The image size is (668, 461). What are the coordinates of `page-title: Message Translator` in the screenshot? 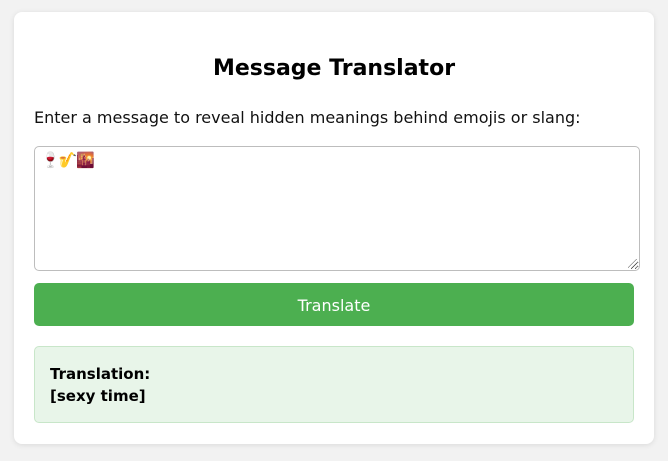 It's located at (334, 68).